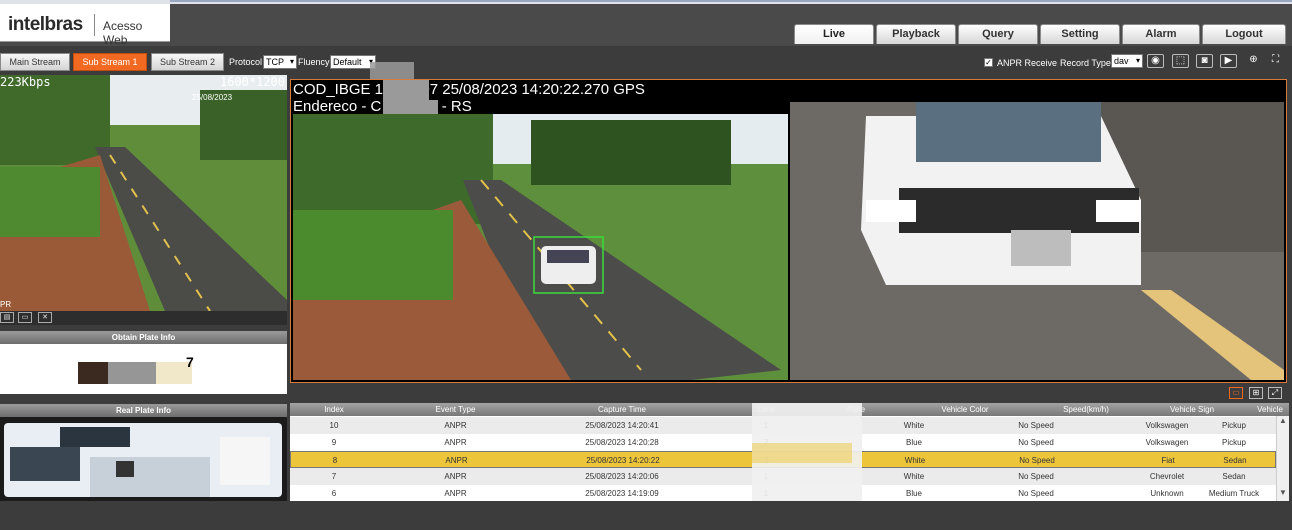 This screenshot has width=1292, height=530. I want to click on tab-logout: Logout, so click(1244, 34).